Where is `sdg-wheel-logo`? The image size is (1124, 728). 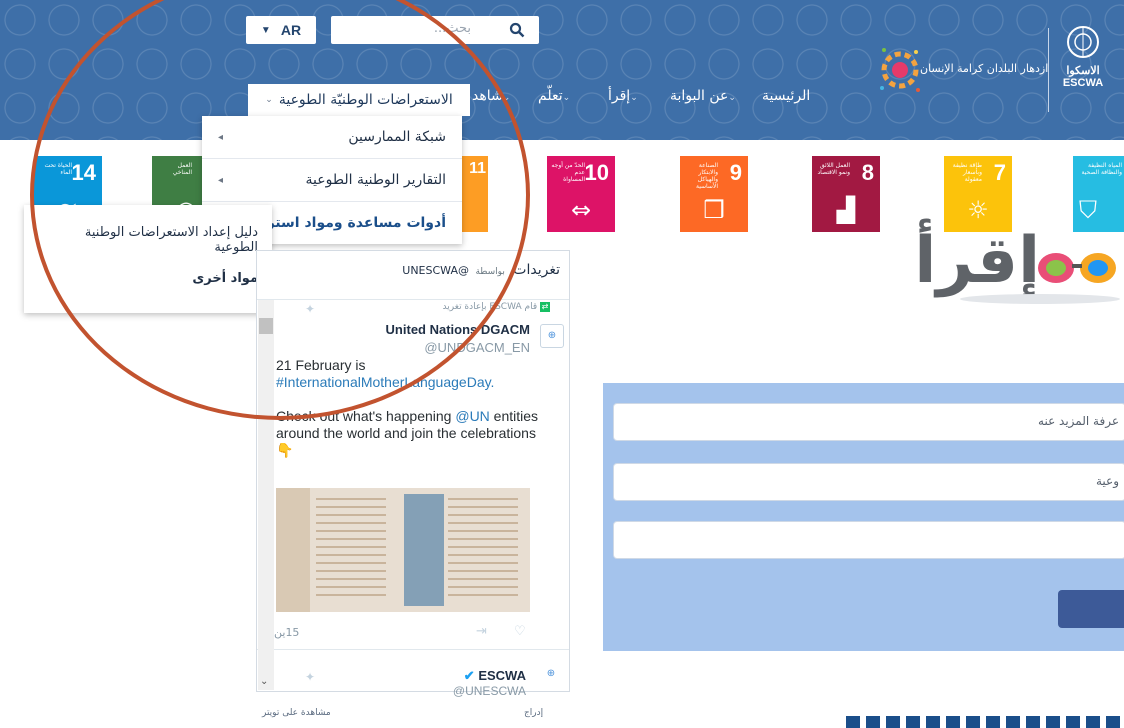
sdg-wheel-logo is located at coordinates (900, 70).